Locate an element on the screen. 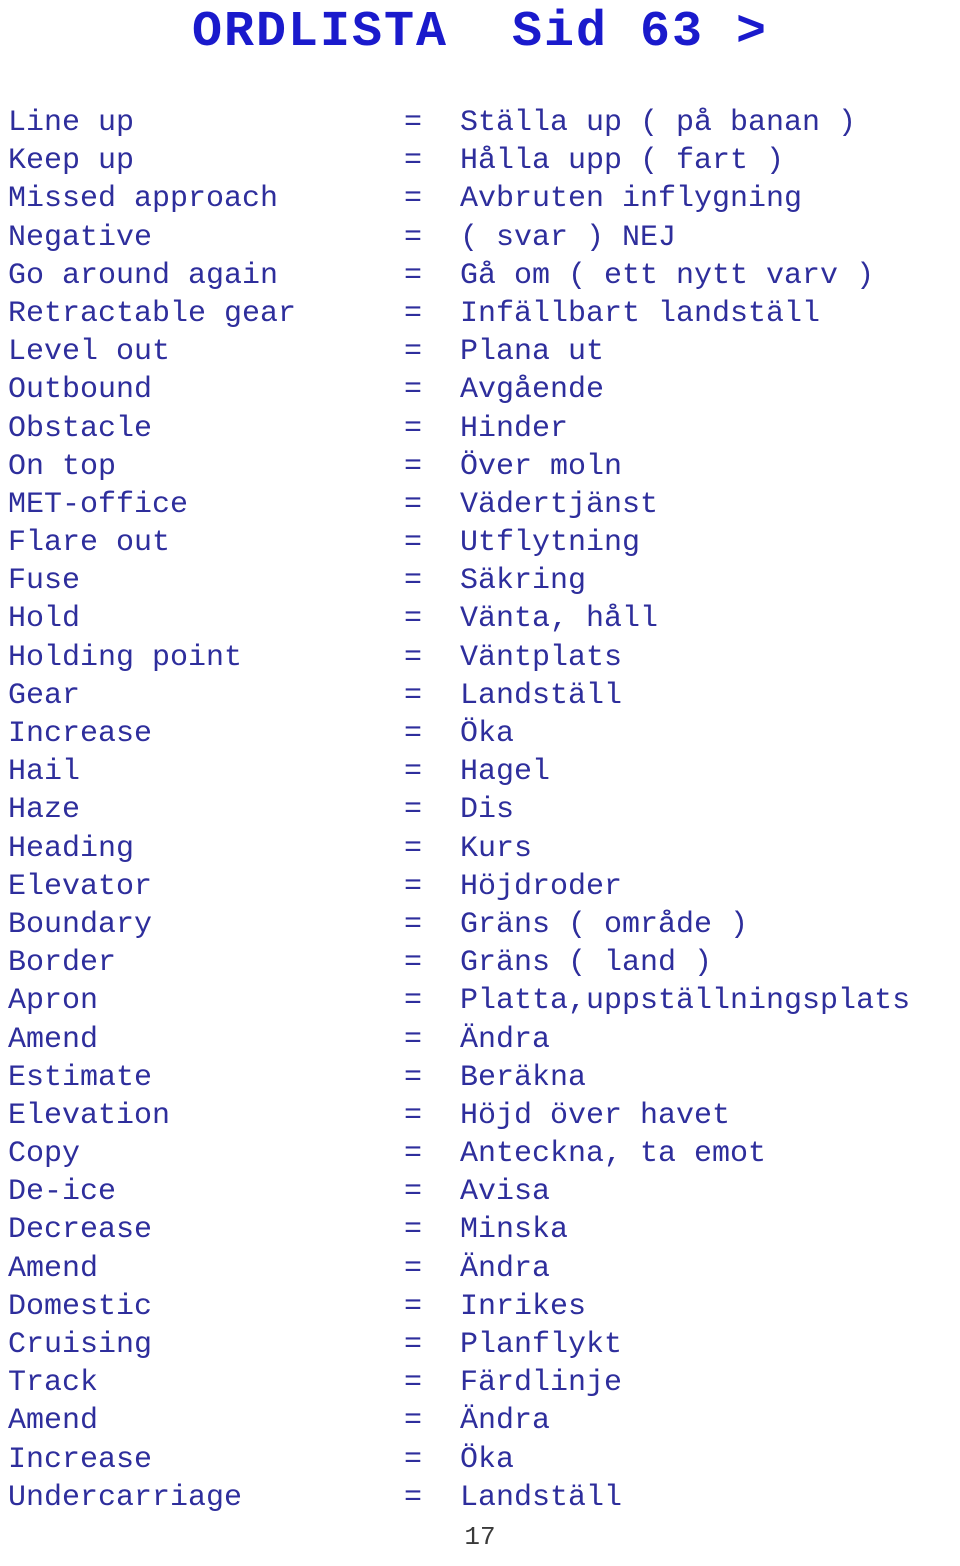  glossary-row: Haze = Dis is located at coordinates (484, 810).